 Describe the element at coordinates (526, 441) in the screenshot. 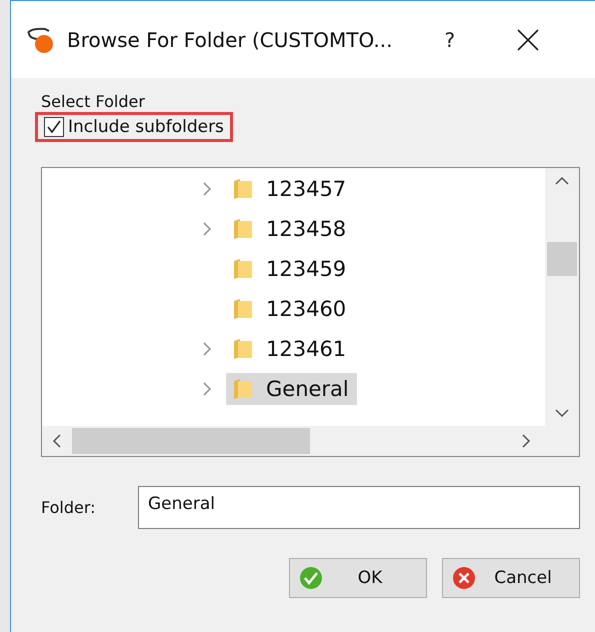

I see `scroll-right-icon` at that location.